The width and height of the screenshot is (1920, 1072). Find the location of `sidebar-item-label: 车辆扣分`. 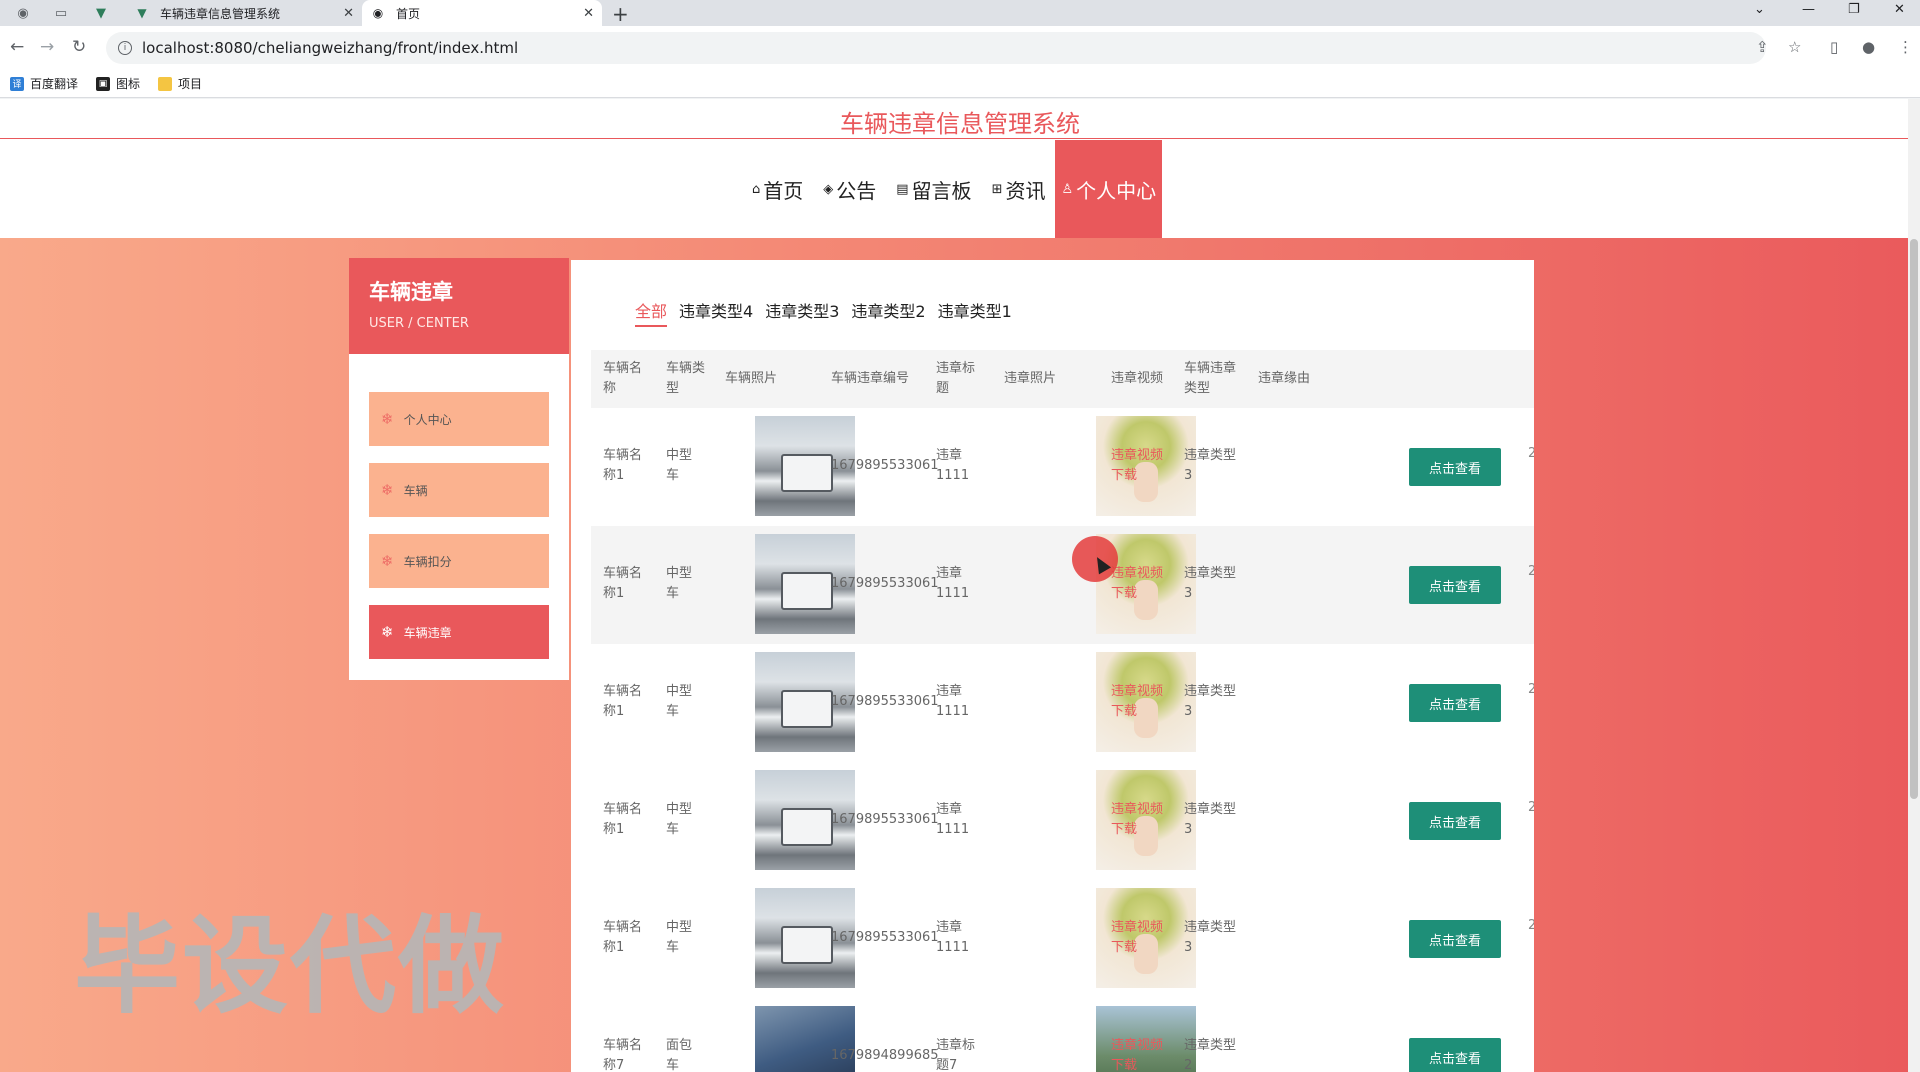

sidebar-item-label: 车辆扣分 is located at coordinates (427, 561).